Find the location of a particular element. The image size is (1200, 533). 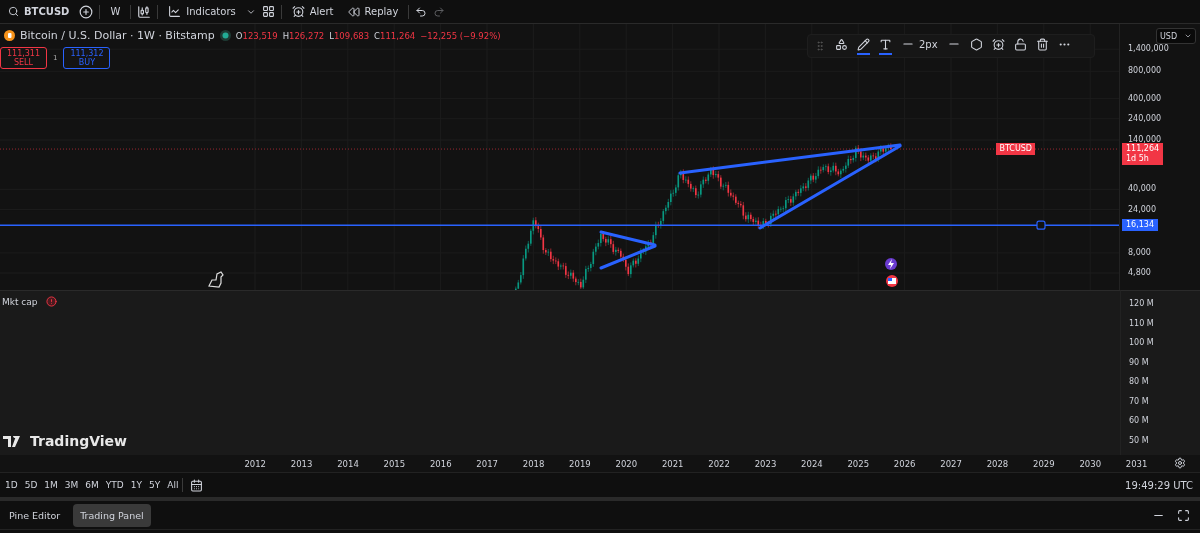

year-label: 2012 is located at coordinates (255, 463).